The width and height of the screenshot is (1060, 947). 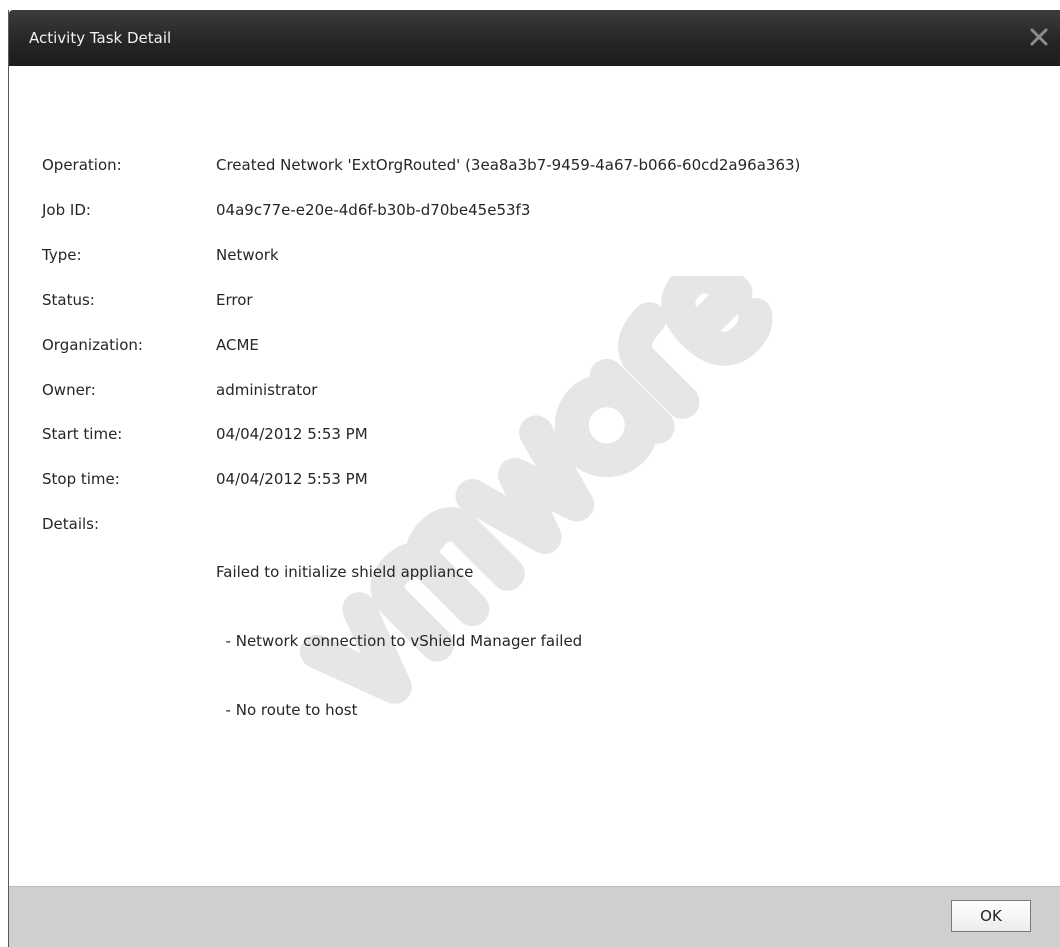 What do you see at coordinates (82, 165) in the screenshot?
I see `field-label: Operation:` at bounding box center [82, 165].